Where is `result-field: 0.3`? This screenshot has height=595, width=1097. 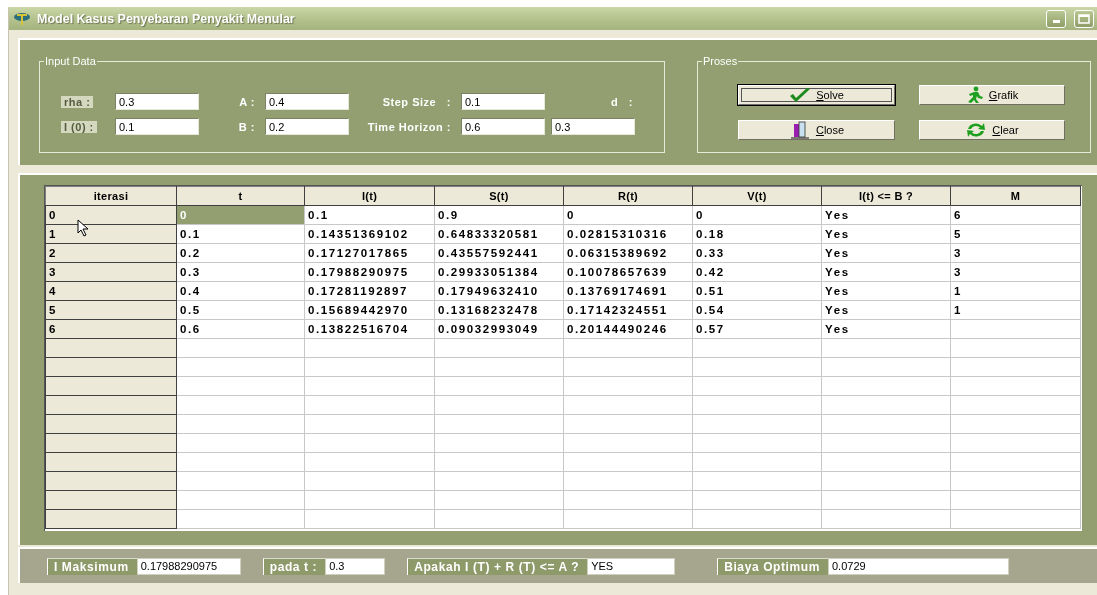
result-field: 0.3 is located at coordinates (355, 566).